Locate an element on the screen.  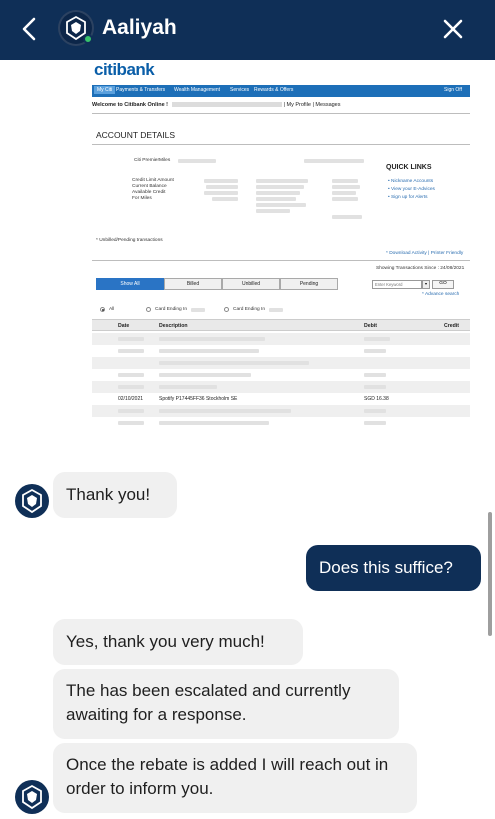
bank-nav-item: Rewards & Offers is located at coordinates (274, 90).